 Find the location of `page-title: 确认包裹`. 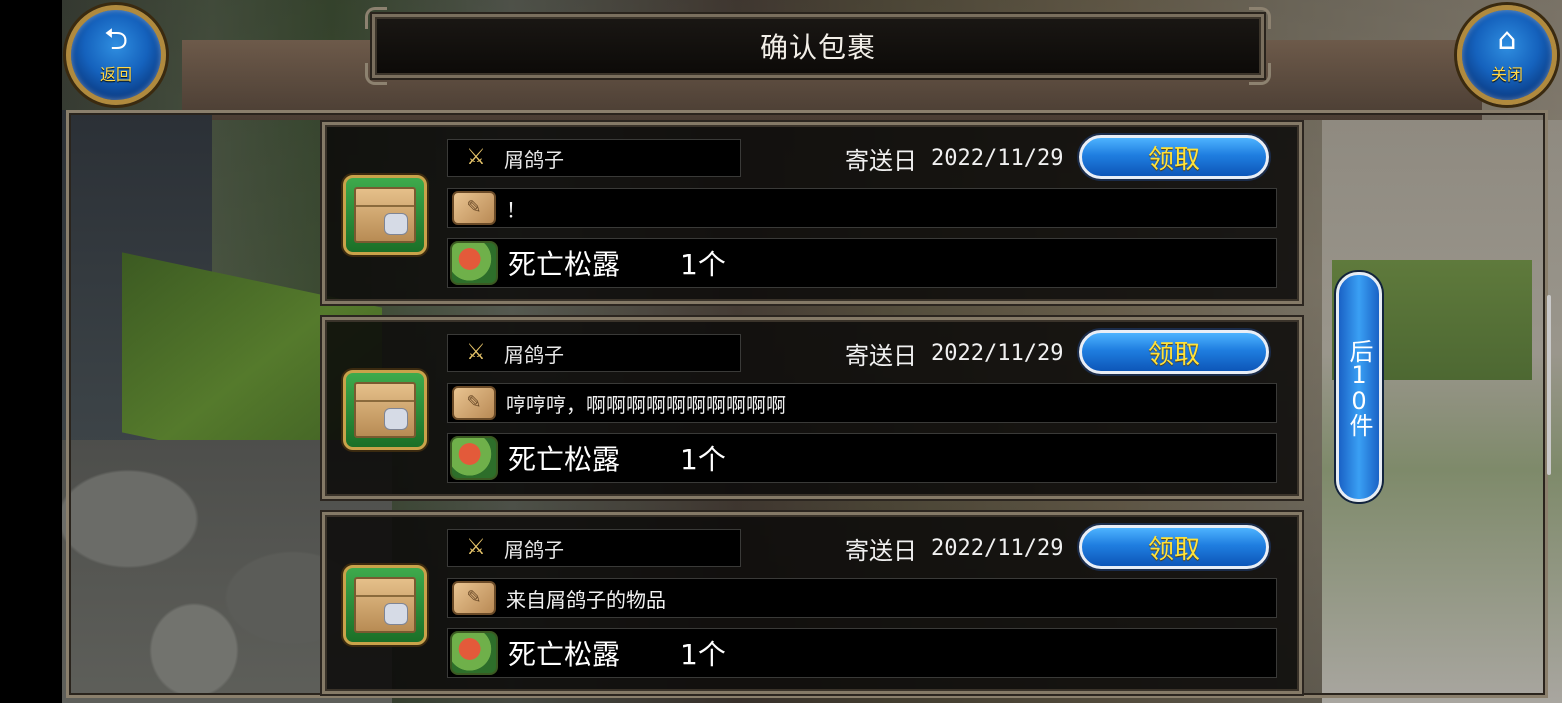

page-title: 确认包裹 is located at coordinates (817, 47).